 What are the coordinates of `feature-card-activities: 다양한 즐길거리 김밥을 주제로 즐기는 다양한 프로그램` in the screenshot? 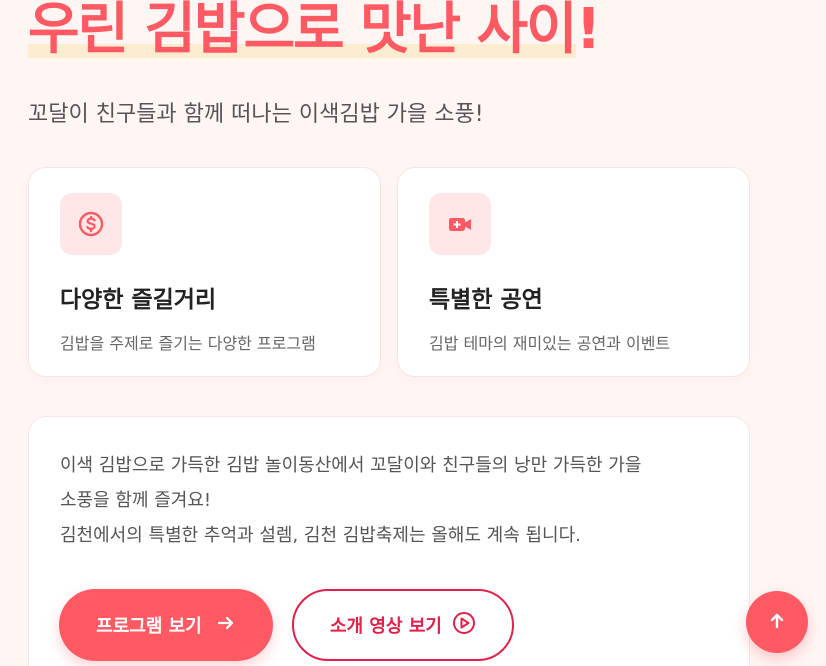 It's located at (204, 272).